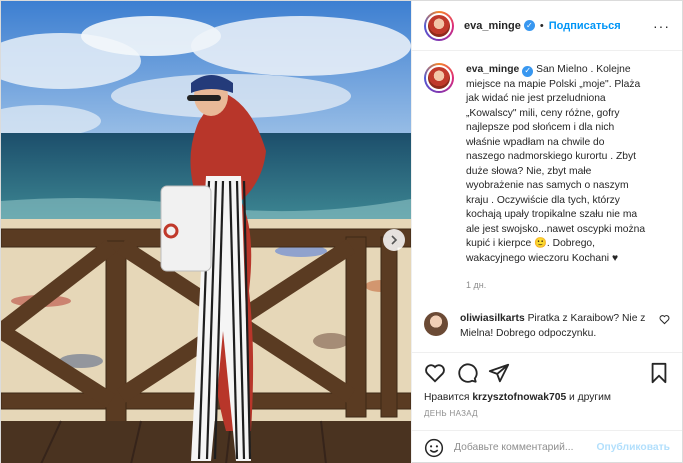  What do you see at coordinates (439, 25) in the screenshot?
I see `author-avatar` at bounding box center [439, 25].